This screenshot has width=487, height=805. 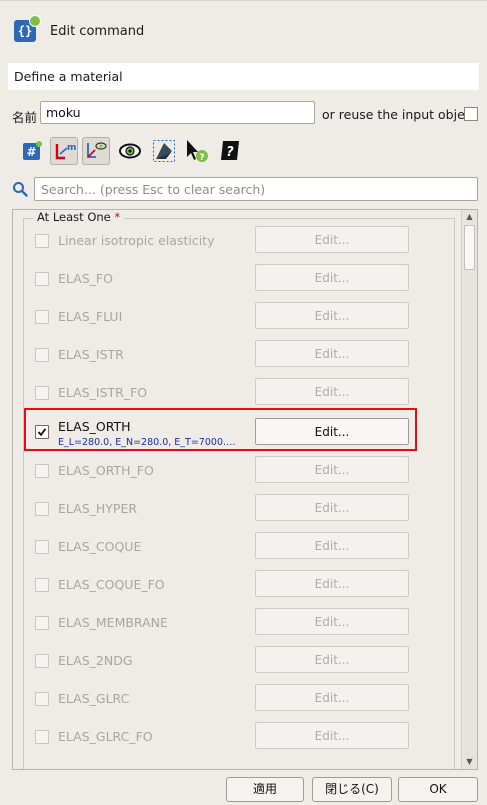 I want to click on keyword-label: ELAS_GLRC_FO, so click(x=105, y=736).